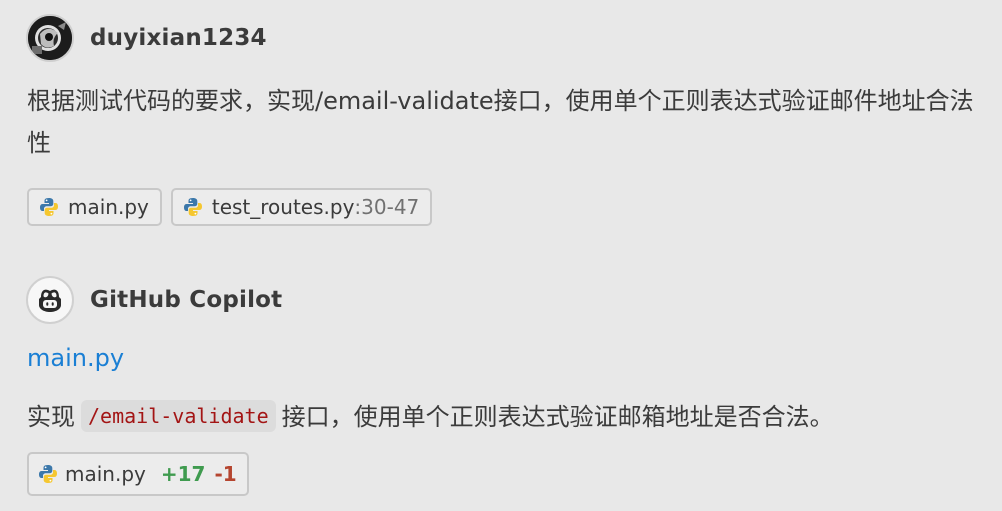 This screenshot has width=1002, height=511. Describe the element at coordinates (183, 474) in the screenshot. I see `lines-added-count: +17` at that location.